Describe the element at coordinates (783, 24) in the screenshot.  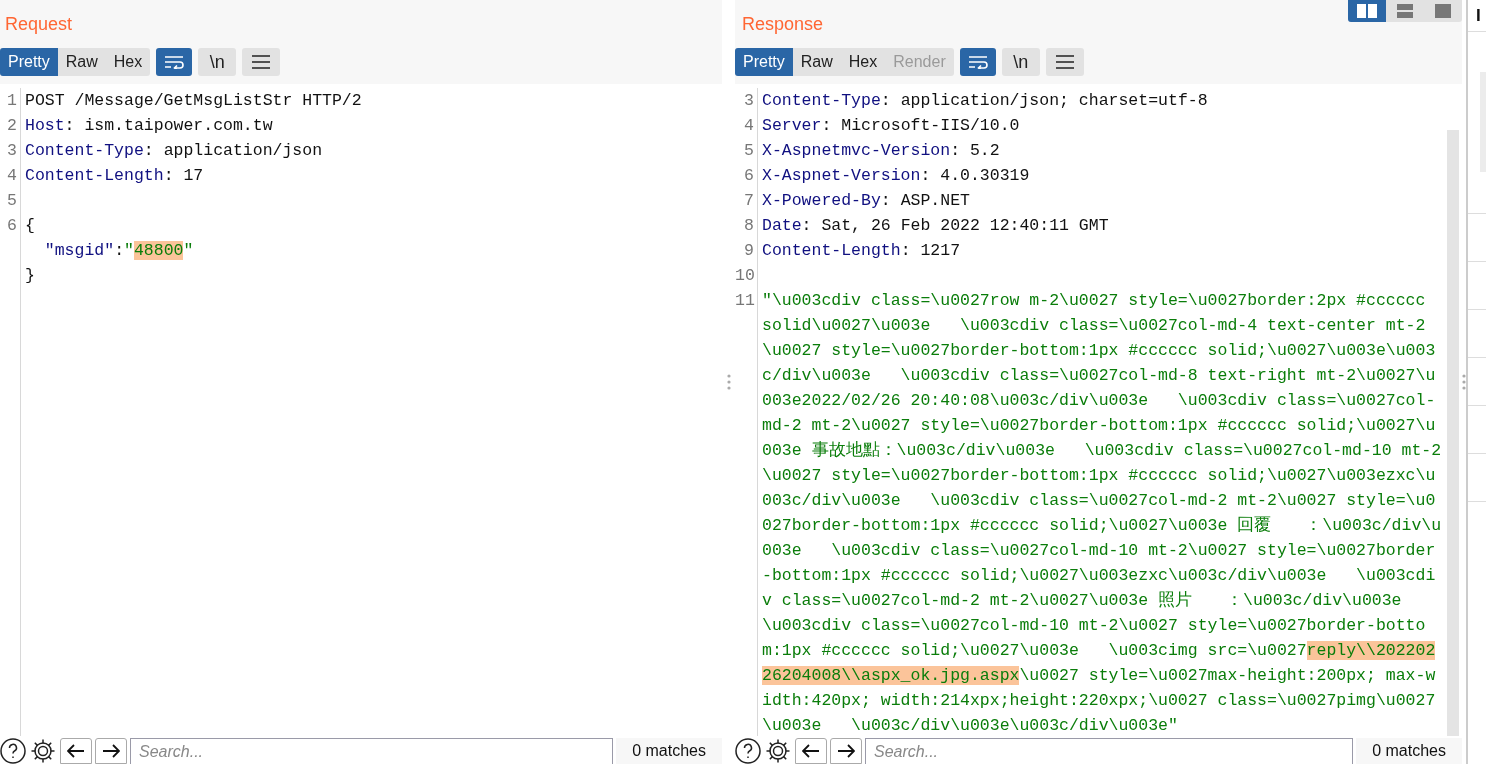
I see `panel-title: Response` at that location.